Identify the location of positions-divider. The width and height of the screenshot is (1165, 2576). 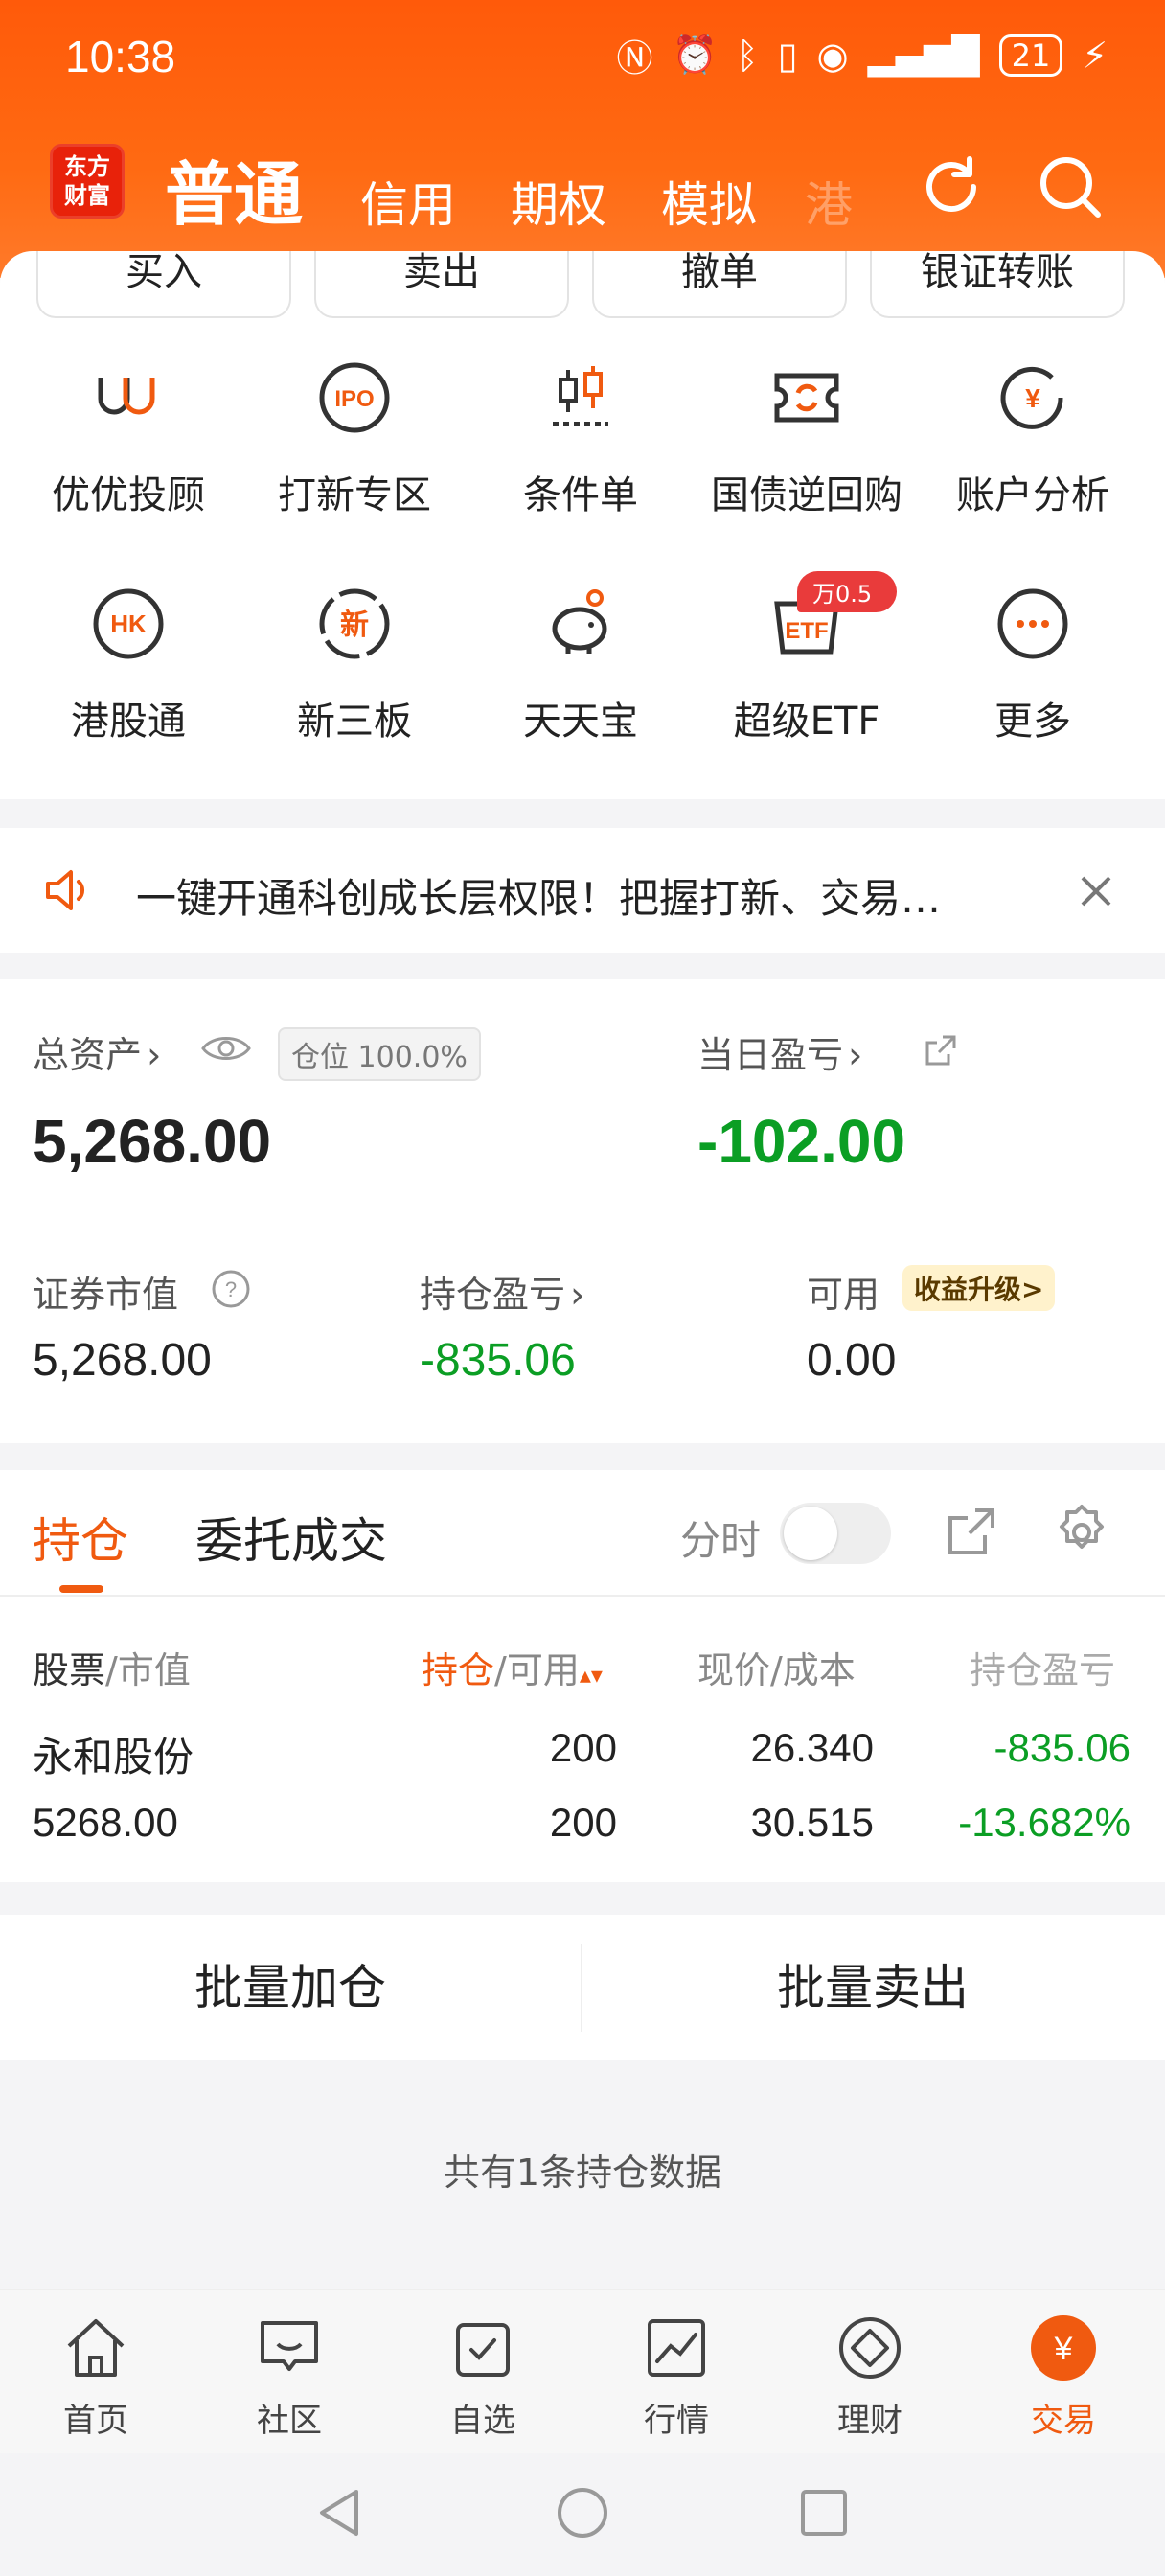
(582, 1596).